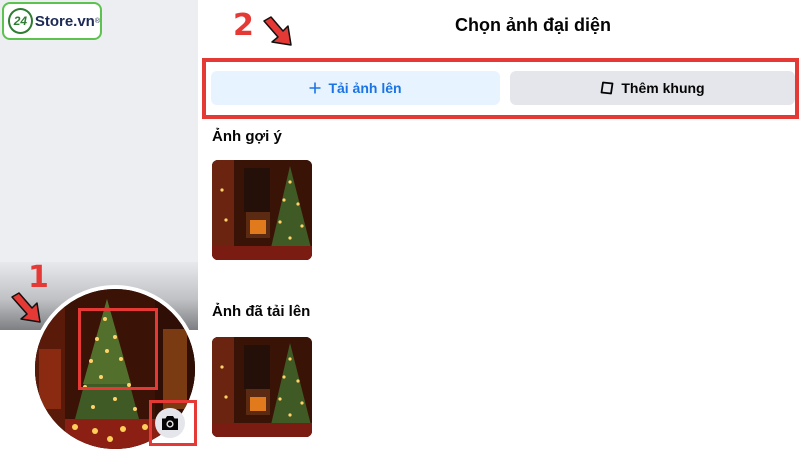  What do you see at coordinates (243, 25) in the screenshot?
I see `step-2-label: 2` at bounding box center [243, 25].